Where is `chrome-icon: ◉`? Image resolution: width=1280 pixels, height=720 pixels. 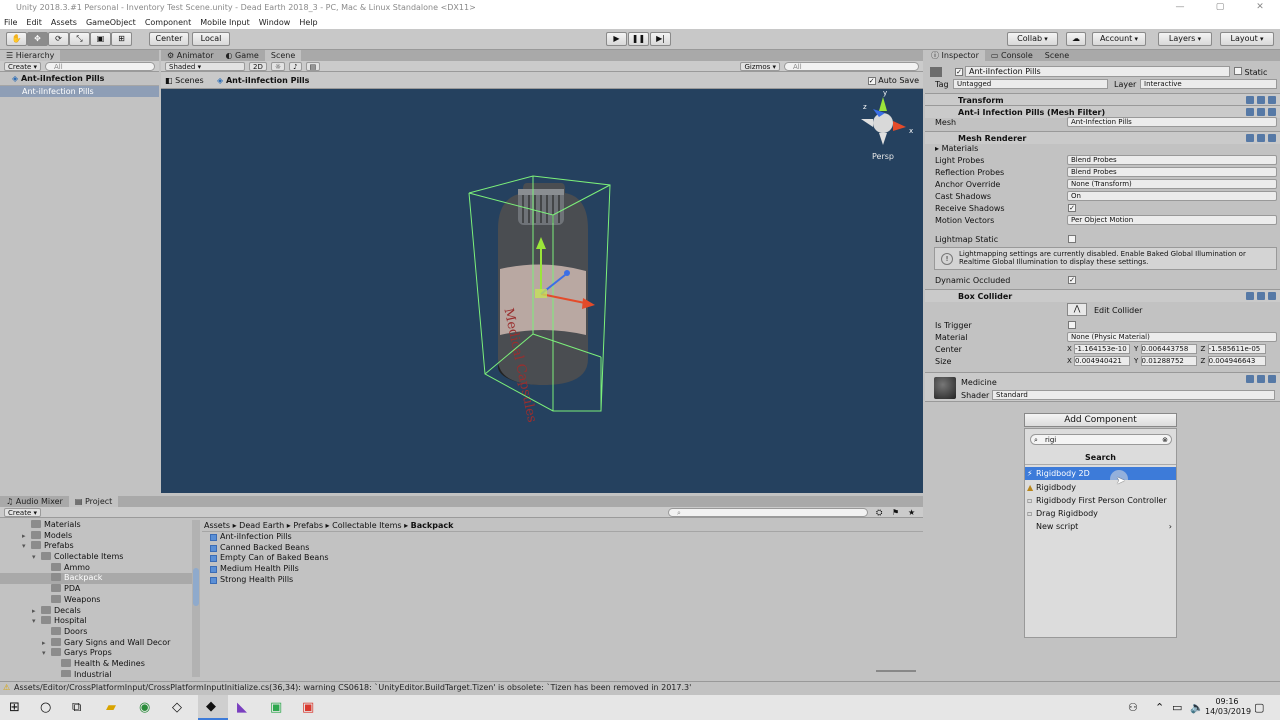 chrome-icon: ◉ is located at coordinates (144, 707).